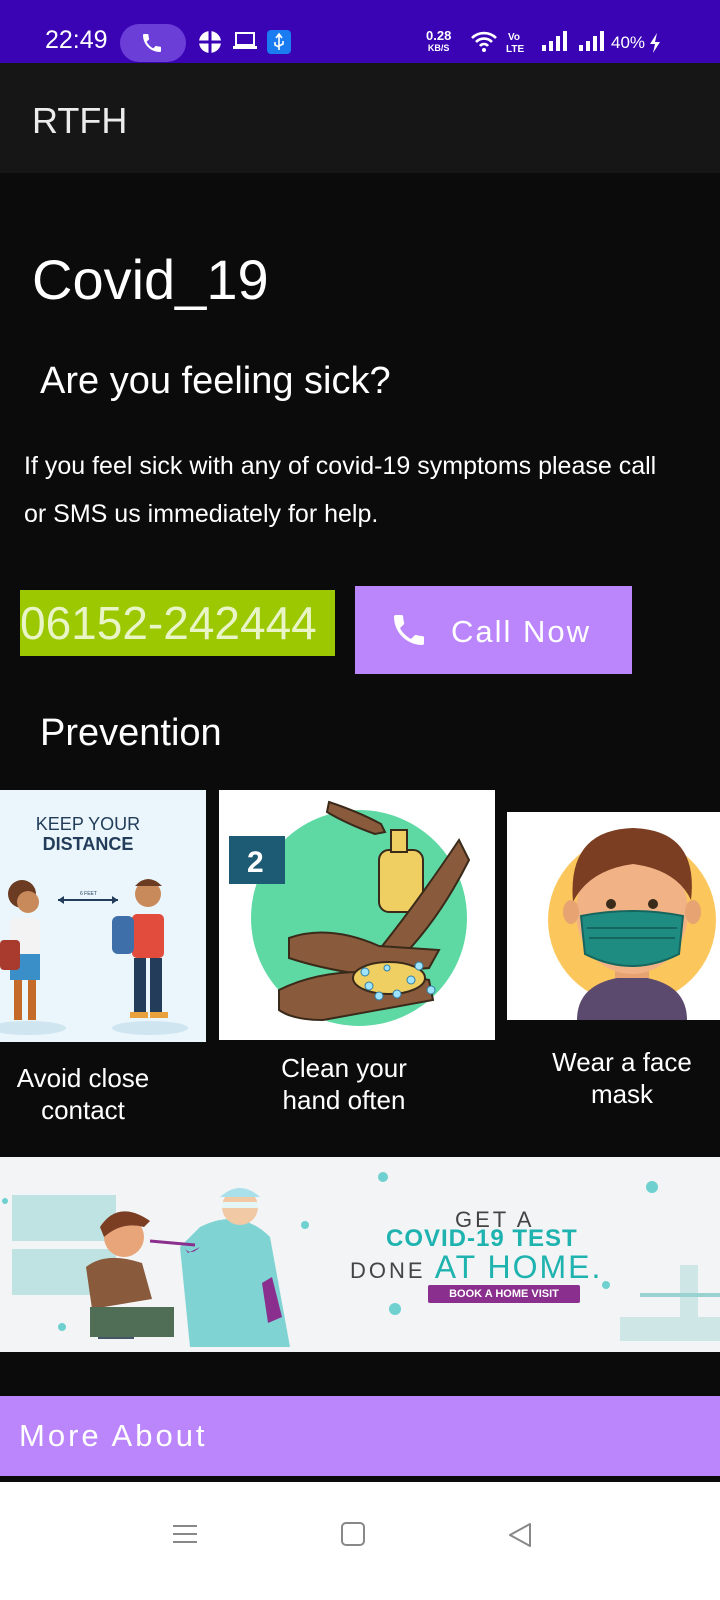  I want to click on banner-done-at-home: DONE AT HOME., so click(476, 1267).